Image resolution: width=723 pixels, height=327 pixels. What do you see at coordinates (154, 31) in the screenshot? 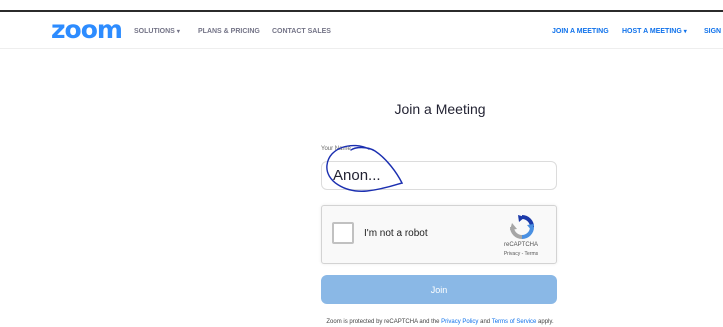
I see `nav-solutions-label: SOLUTIONS` at bounding box center [154, 31].